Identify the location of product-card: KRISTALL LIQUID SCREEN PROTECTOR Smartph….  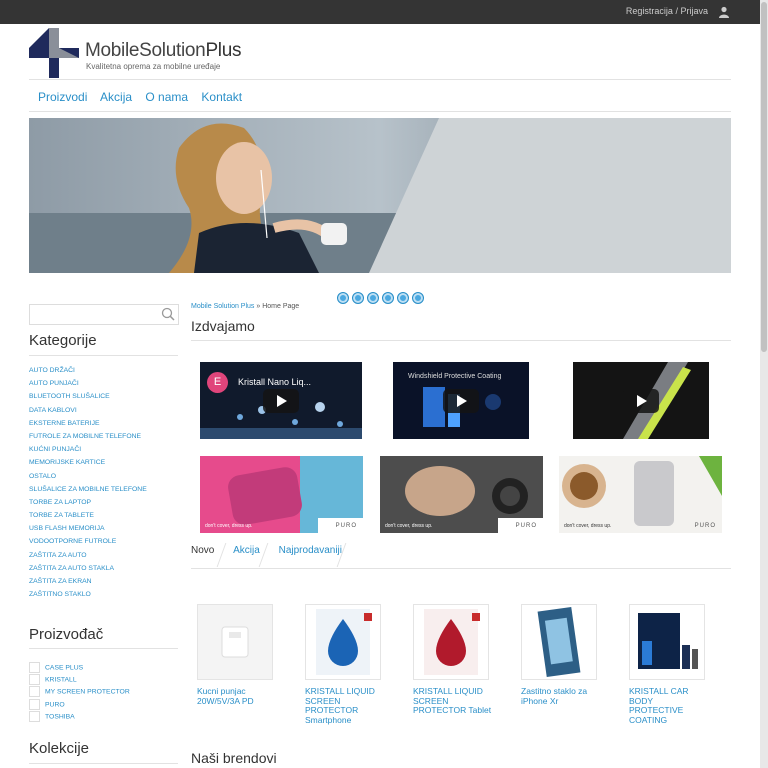
(345, 664).